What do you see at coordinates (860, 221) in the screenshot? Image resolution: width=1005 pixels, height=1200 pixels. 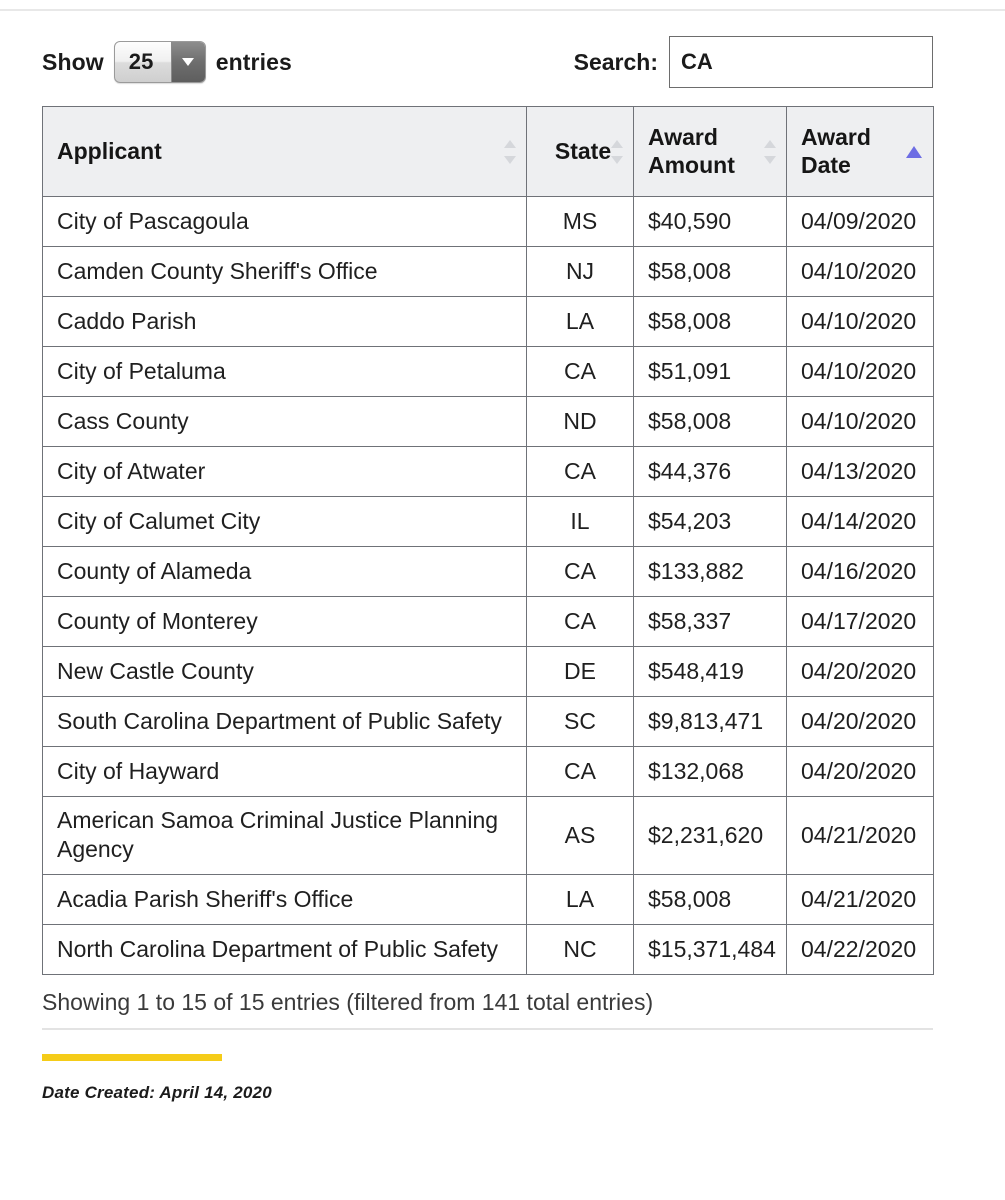 I see `cell-award-date: 04/09/2020` at bounding box center [860, 221].